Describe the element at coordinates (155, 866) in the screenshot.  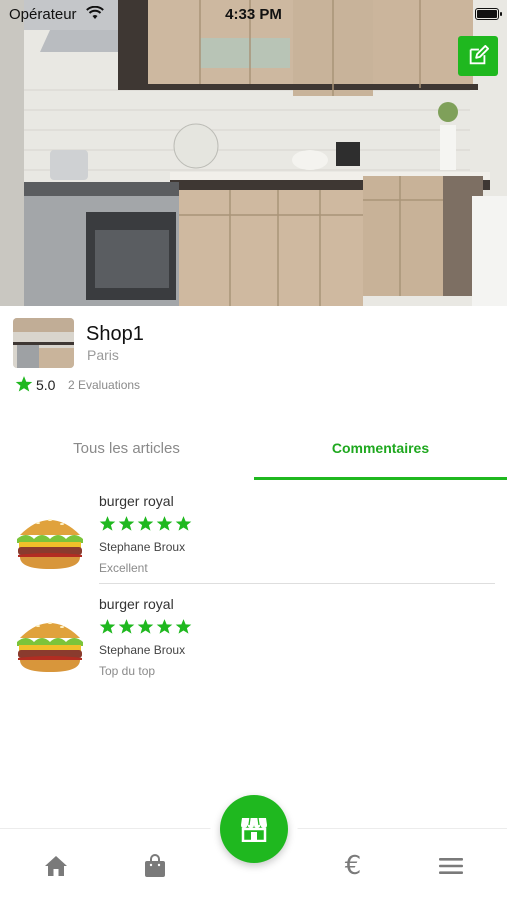
I see `shopping-bag-icon` at that location.